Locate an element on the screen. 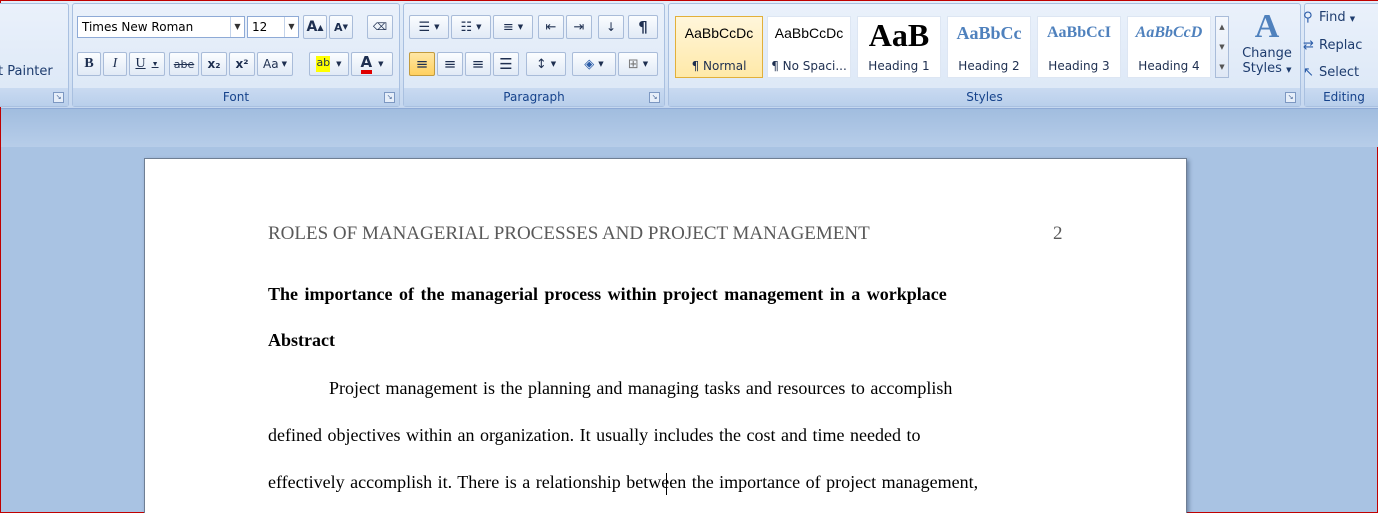 This screenshot has height=513, width=1378. underline-button: U ▼ is located at coordinates (147, 64).